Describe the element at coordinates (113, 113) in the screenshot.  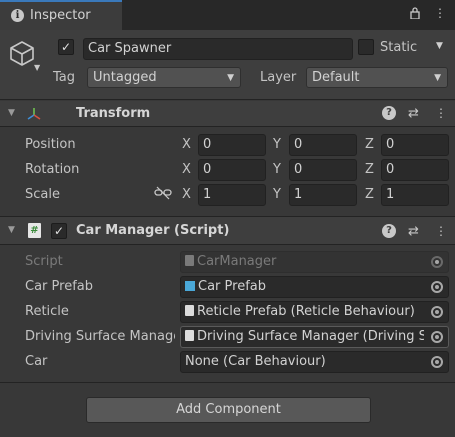
I see `transform-title: Transform` at that location.